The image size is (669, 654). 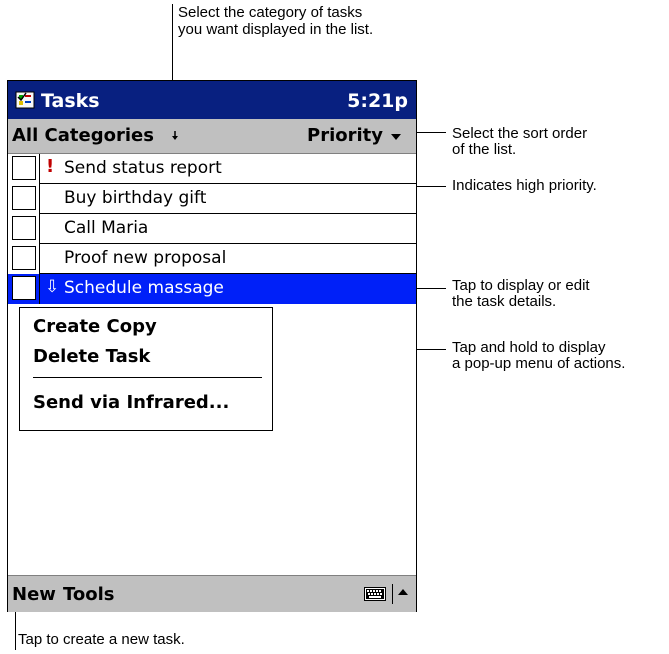 What do you see at coordinates (70, 101) in the screenshot?
I see `app-title: Tasks` at bounding box center [70, 101].